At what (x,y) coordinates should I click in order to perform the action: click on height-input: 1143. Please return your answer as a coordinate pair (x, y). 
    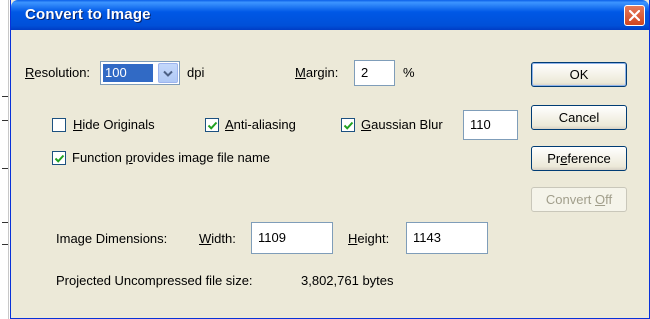
    Looking at the image, I should click on (447, 238).